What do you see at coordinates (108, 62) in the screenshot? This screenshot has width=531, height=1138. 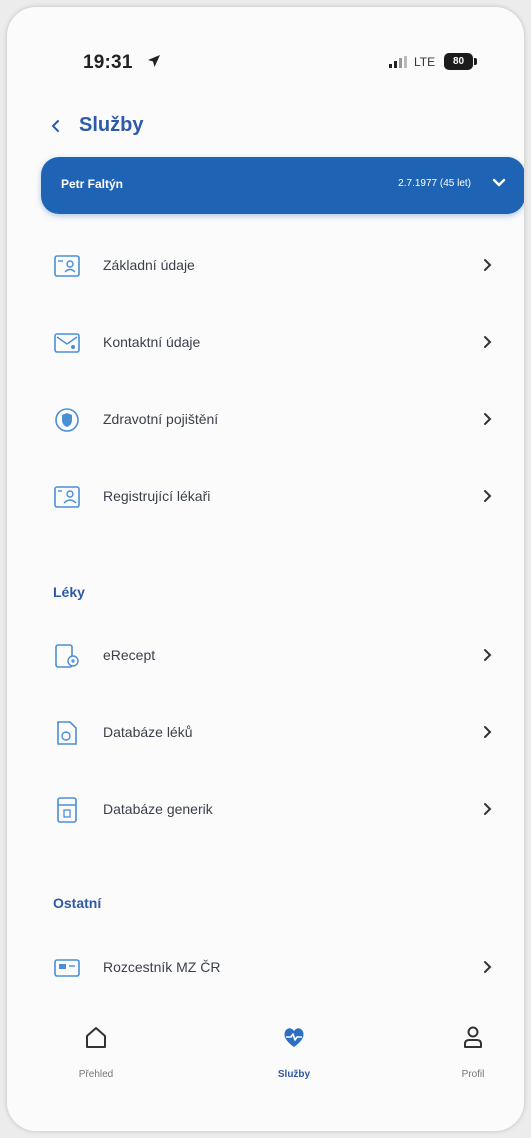 I see `status-time: 19:31` at bounding box center [108, 62].